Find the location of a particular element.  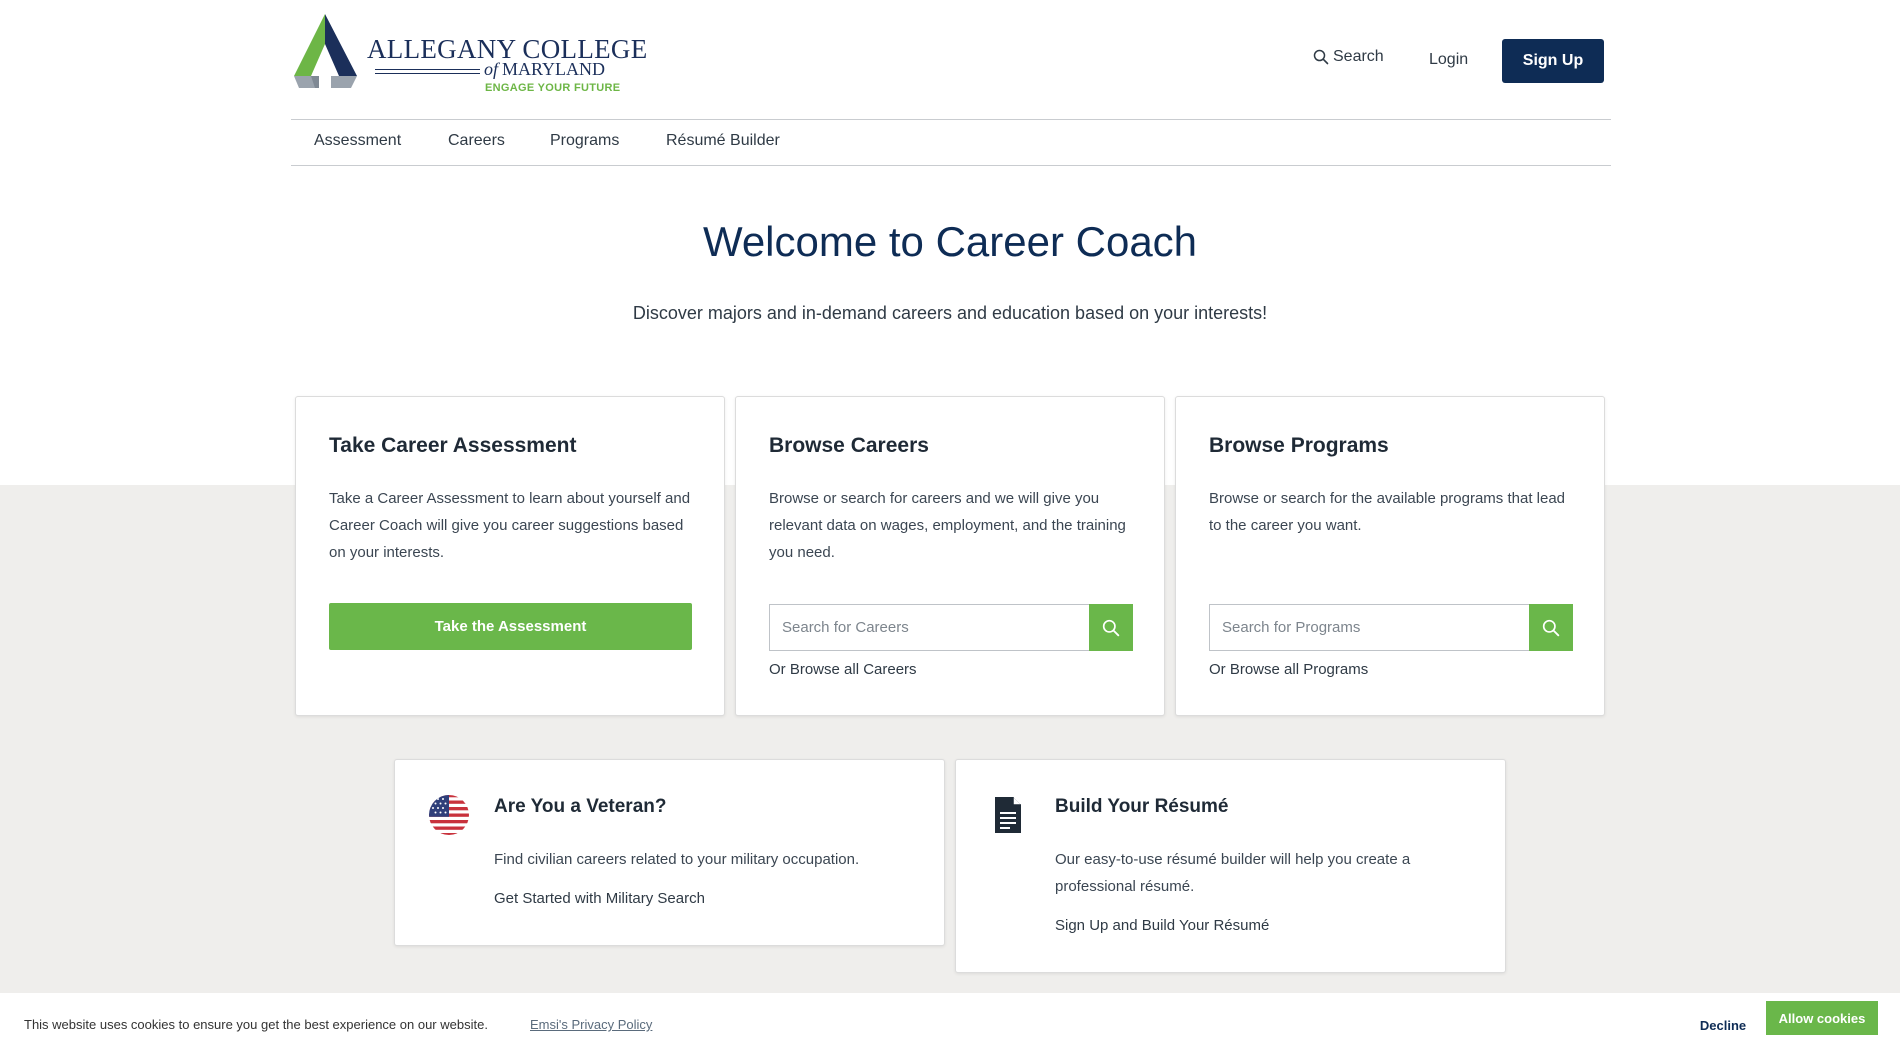

page-title: Welcome to Career Coach is located at coordinates (950, 241).